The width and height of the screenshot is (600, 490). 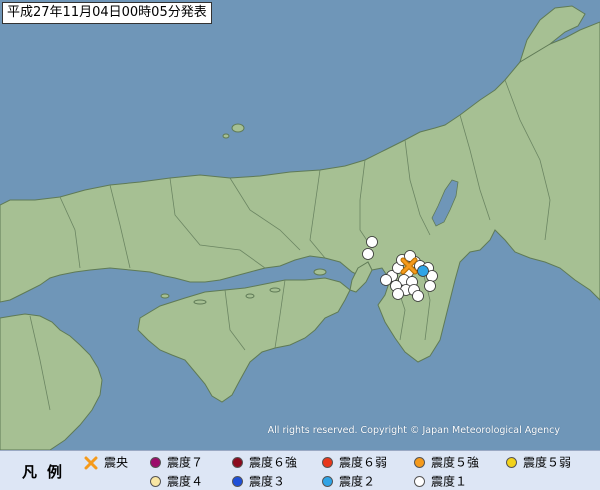 What do you see at coordinates (357, 481) in the screenshot?
I see `legend-label: 震度２` at bounding box center [357, 481].